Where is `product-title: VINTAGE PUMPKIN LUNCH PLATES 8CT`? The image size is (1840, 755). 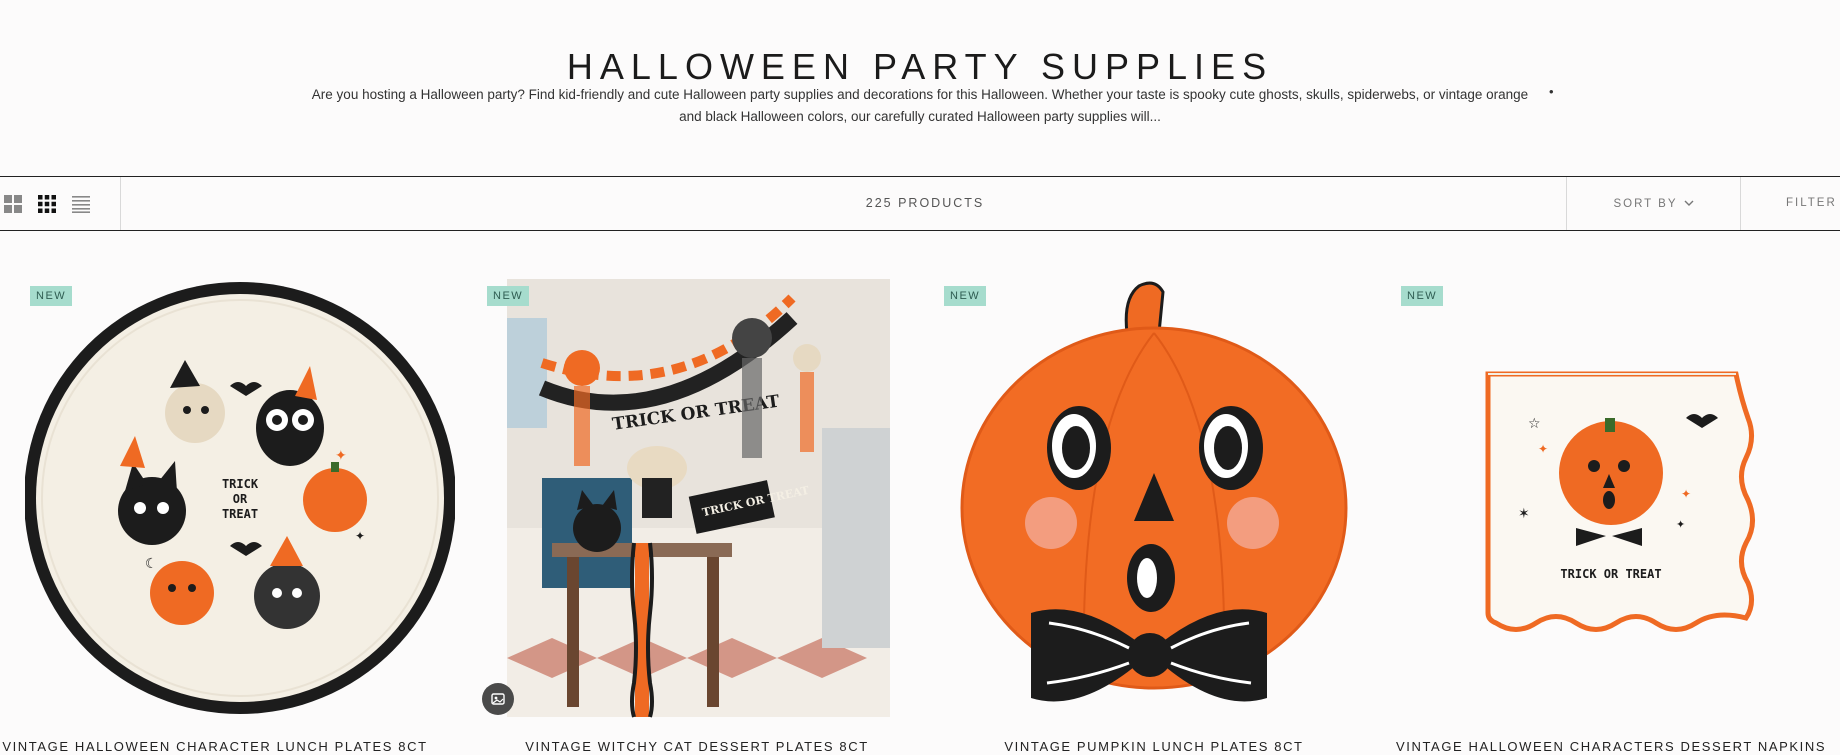 product-title: VINTAGE PUMPKIN LUNCH PLATES 8CT is located at coordinates (1154, 746).